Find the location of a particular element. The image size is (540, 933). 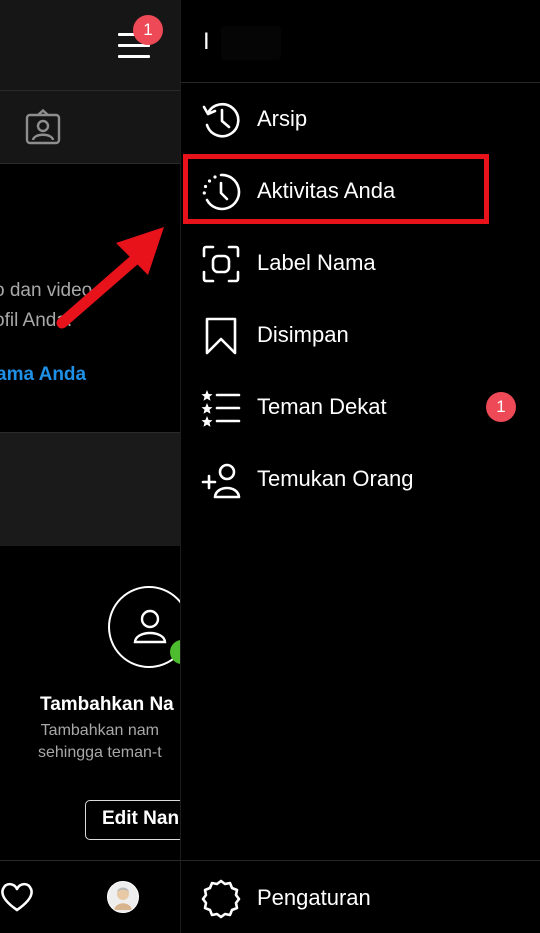

profile-avatar-image is located at coordinates (123, 897).